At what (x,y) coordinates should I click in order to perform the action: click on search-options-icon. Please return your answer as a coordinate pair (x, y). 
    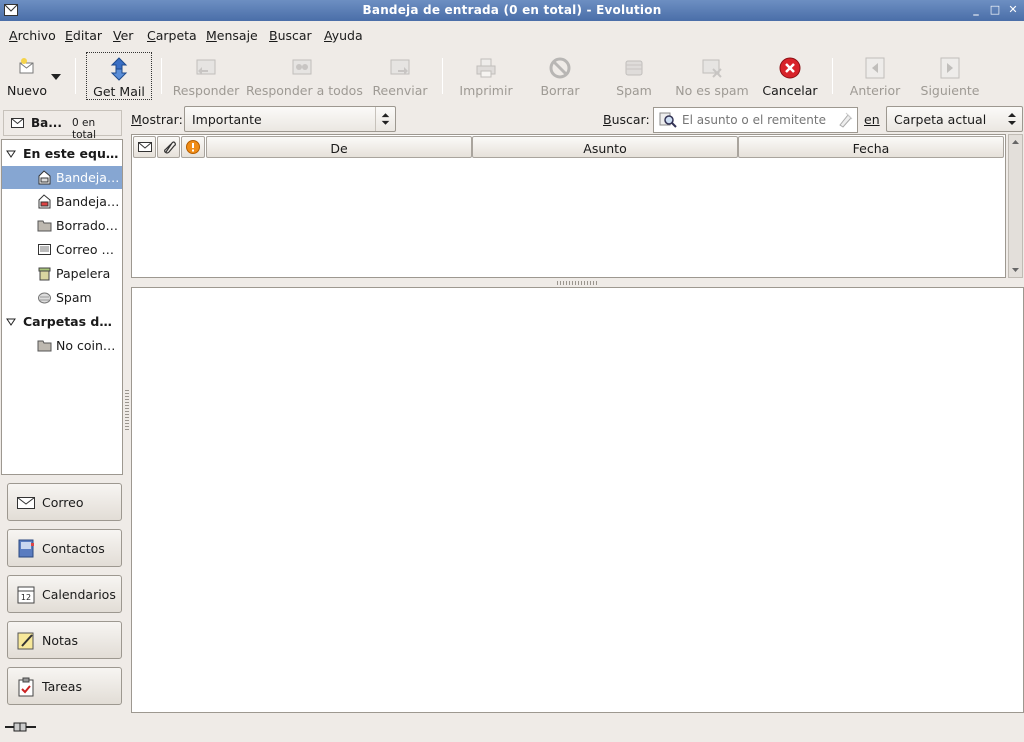
    Looking at the image, I should click on (668, 120).